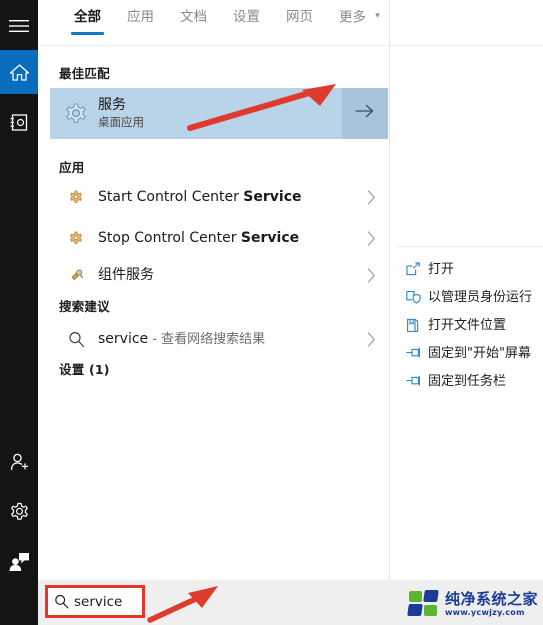 This screenshot has width=543, height=625. Describe the element at coordinates (470, 246) in the screenshot. I see `right-panel-menu-divider` at that location.